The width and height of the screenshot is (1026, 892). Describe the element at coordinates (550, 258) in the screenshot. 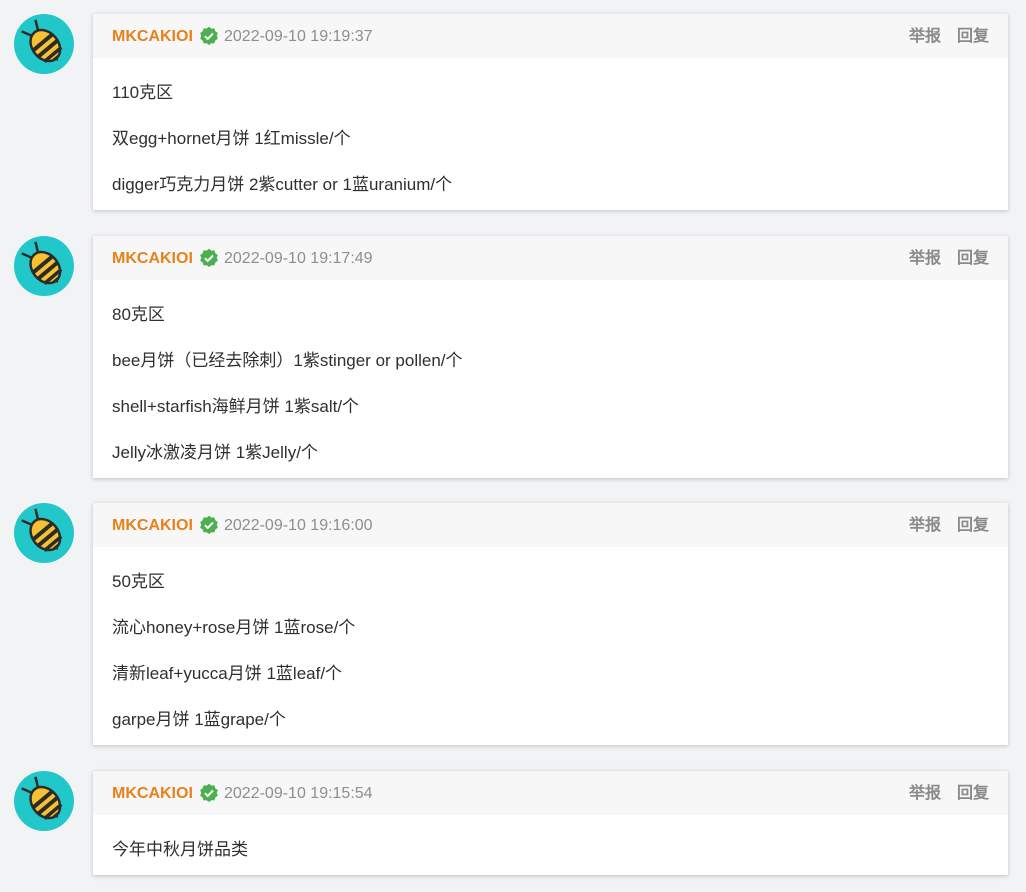

I see `comment-header: MKCAKIOI 2022-09-10 19:17:49 举报 回复` at that location.